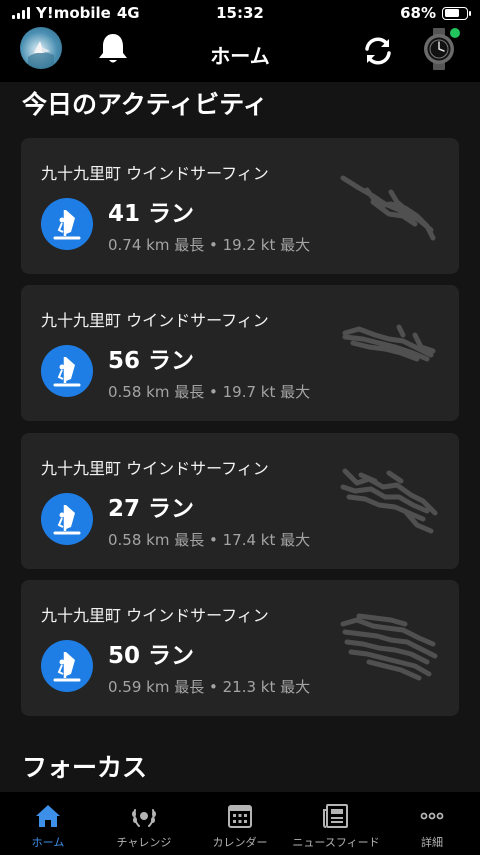 This screenshot has height=855, width=480. What do you see at coordinates (455, 33) in the screenshot?
I see `device-status-dot` at bounding box center [455, 33].